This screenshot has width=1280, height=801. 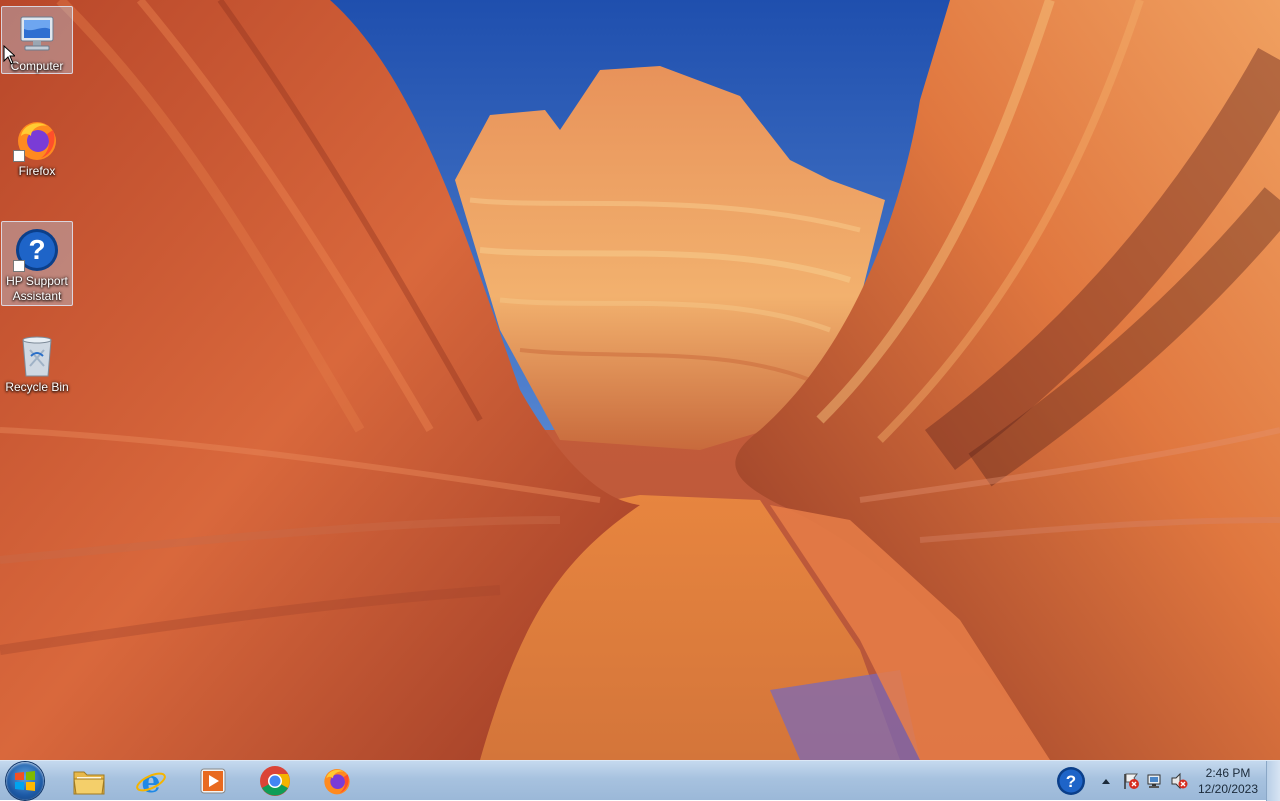 I want to click on windows-start-icon, so click(x=25, y=781).